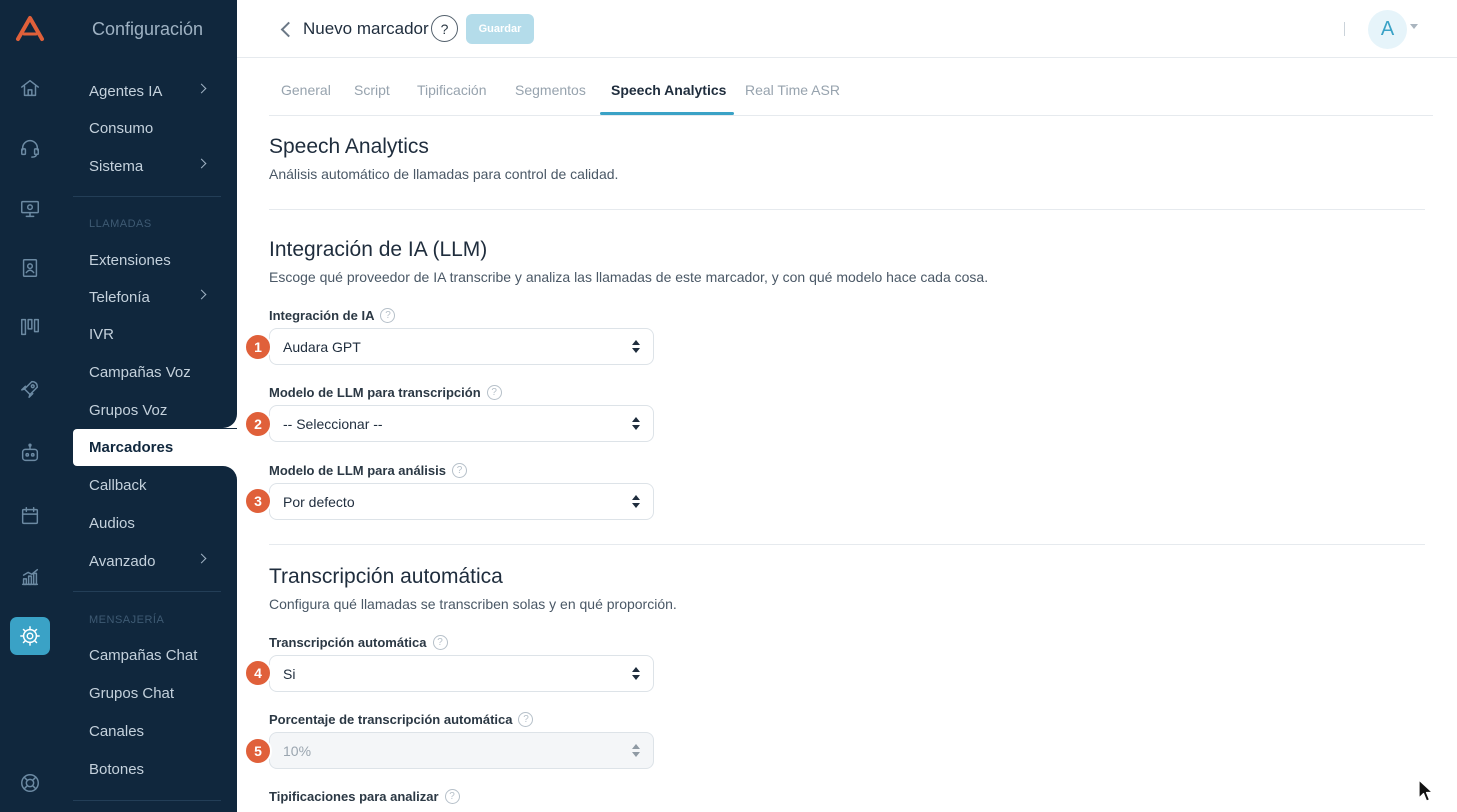 This screenshot has height=812, width=1457. I want to click on tab-real-time-asr: Real Time ASR, so click(792, 90).